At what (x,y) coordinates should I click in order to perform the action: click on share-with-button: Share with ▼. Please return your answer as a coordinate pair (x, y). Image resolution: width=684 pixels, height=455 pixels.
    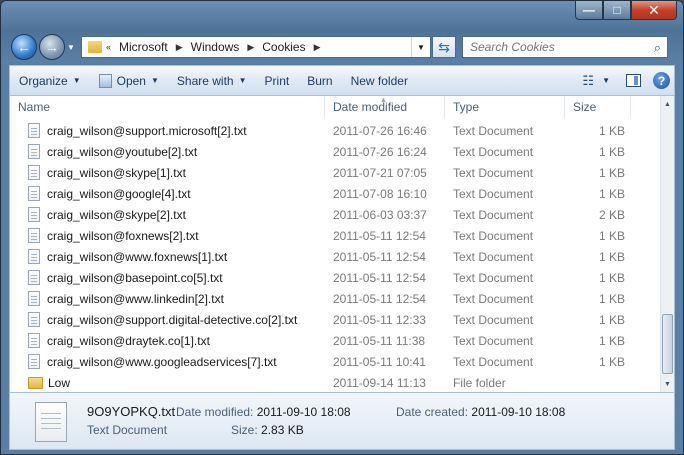
    Looking at the image, I should click on (212, 80).